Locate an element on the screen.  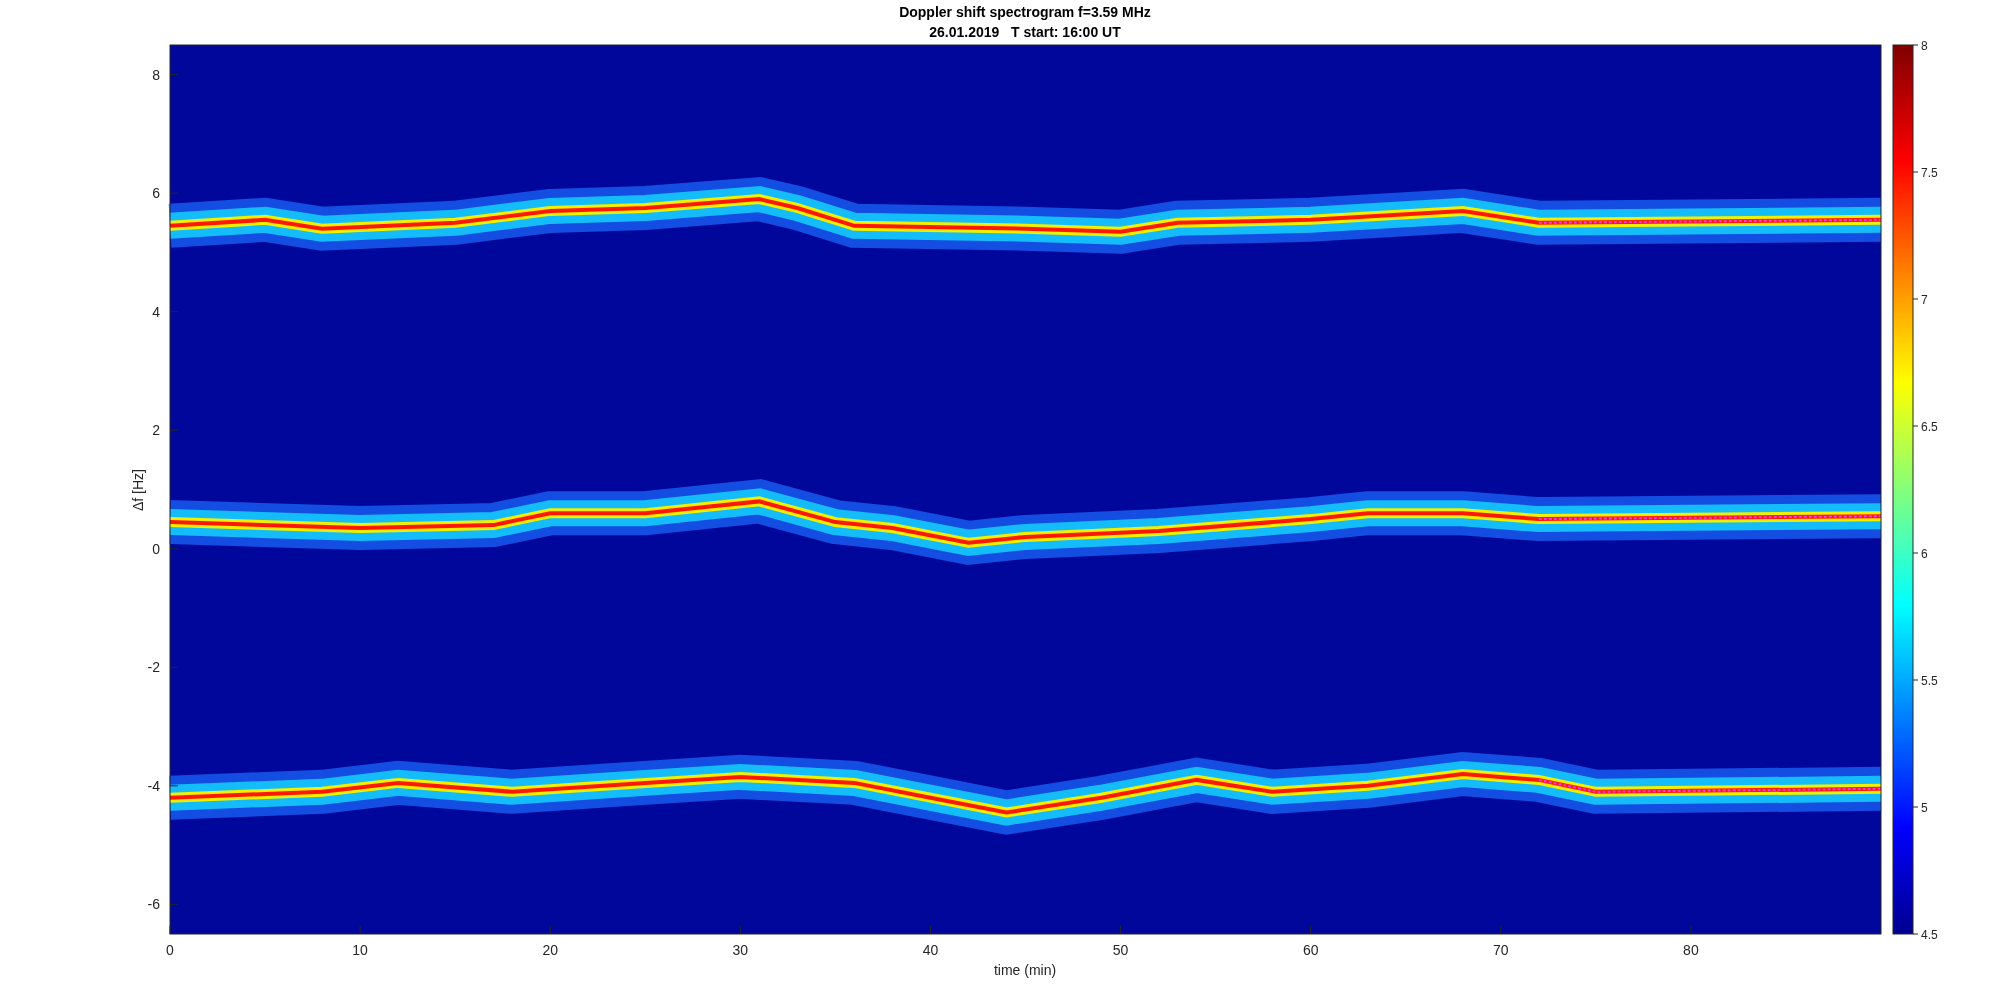
colorbar-tick-label: 8 is located at coordinates (1924, 46).